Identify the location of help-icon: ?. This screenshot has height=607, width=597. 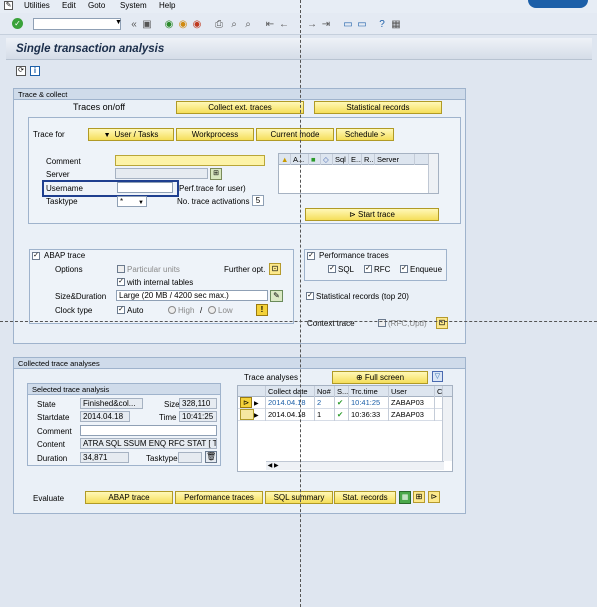
(382, 25).